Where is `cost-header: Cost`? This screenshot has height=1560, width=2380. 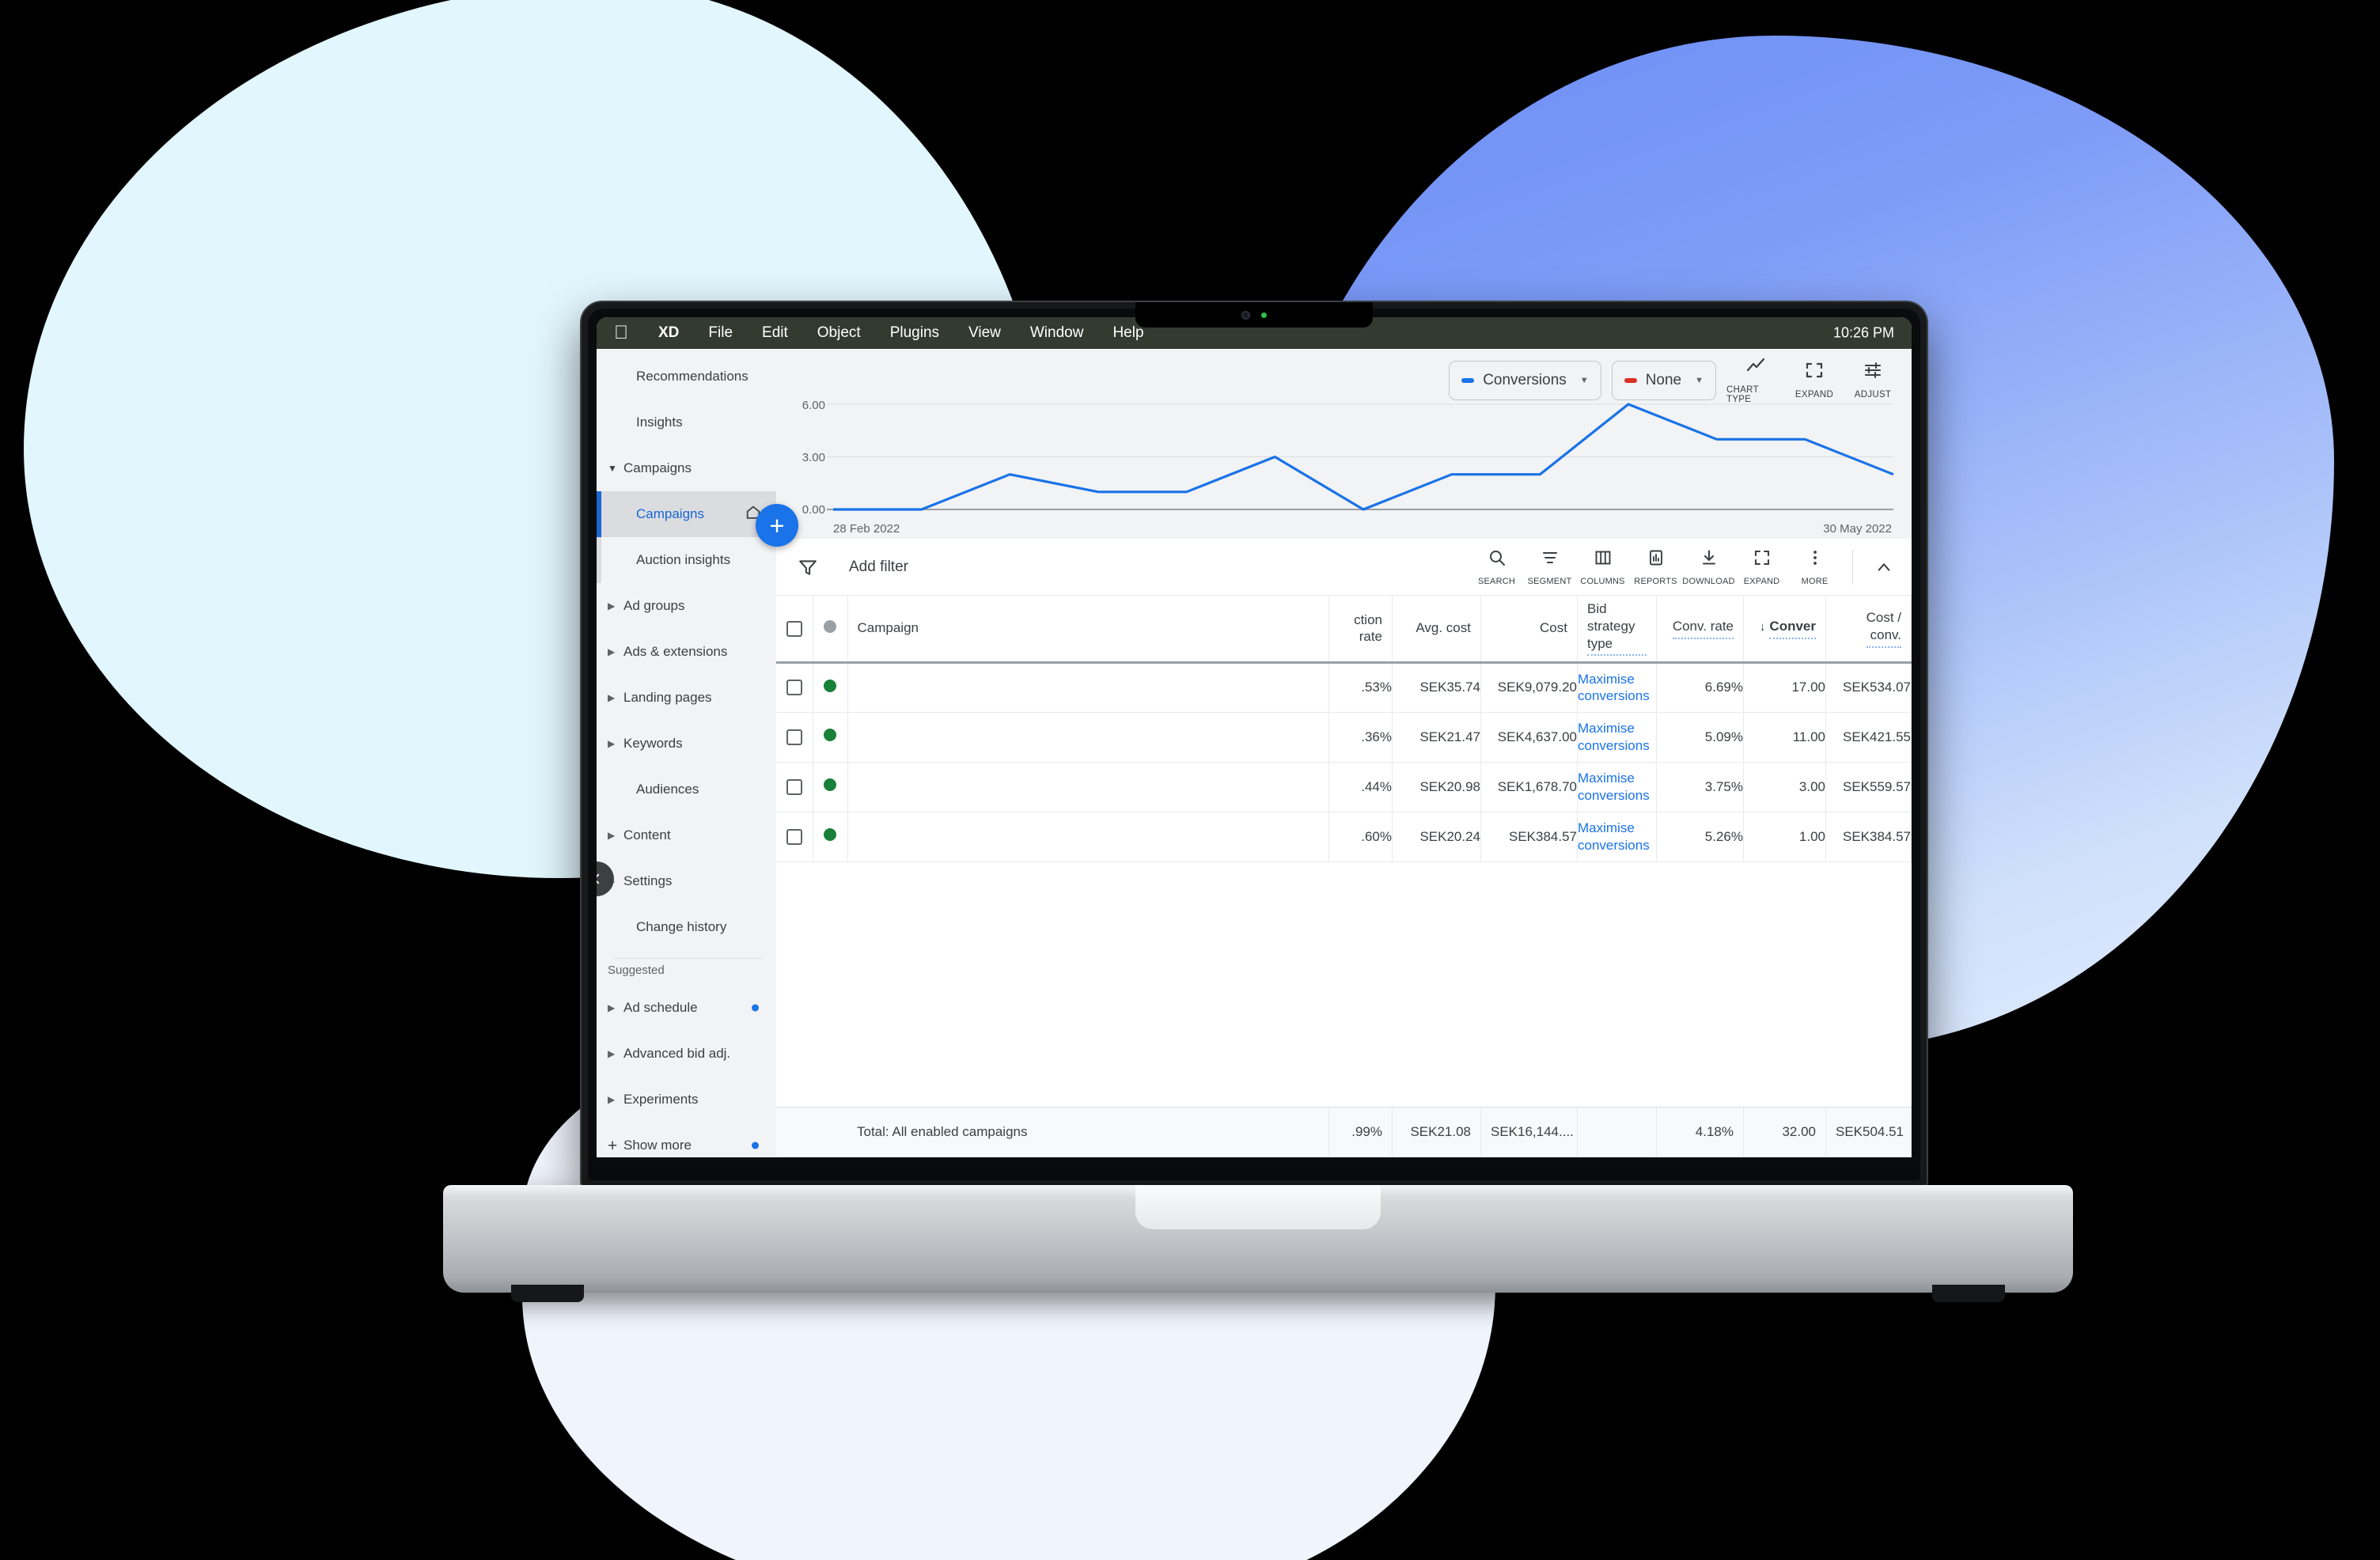 cost-header: Cost is located at coordinates (1529, 629).